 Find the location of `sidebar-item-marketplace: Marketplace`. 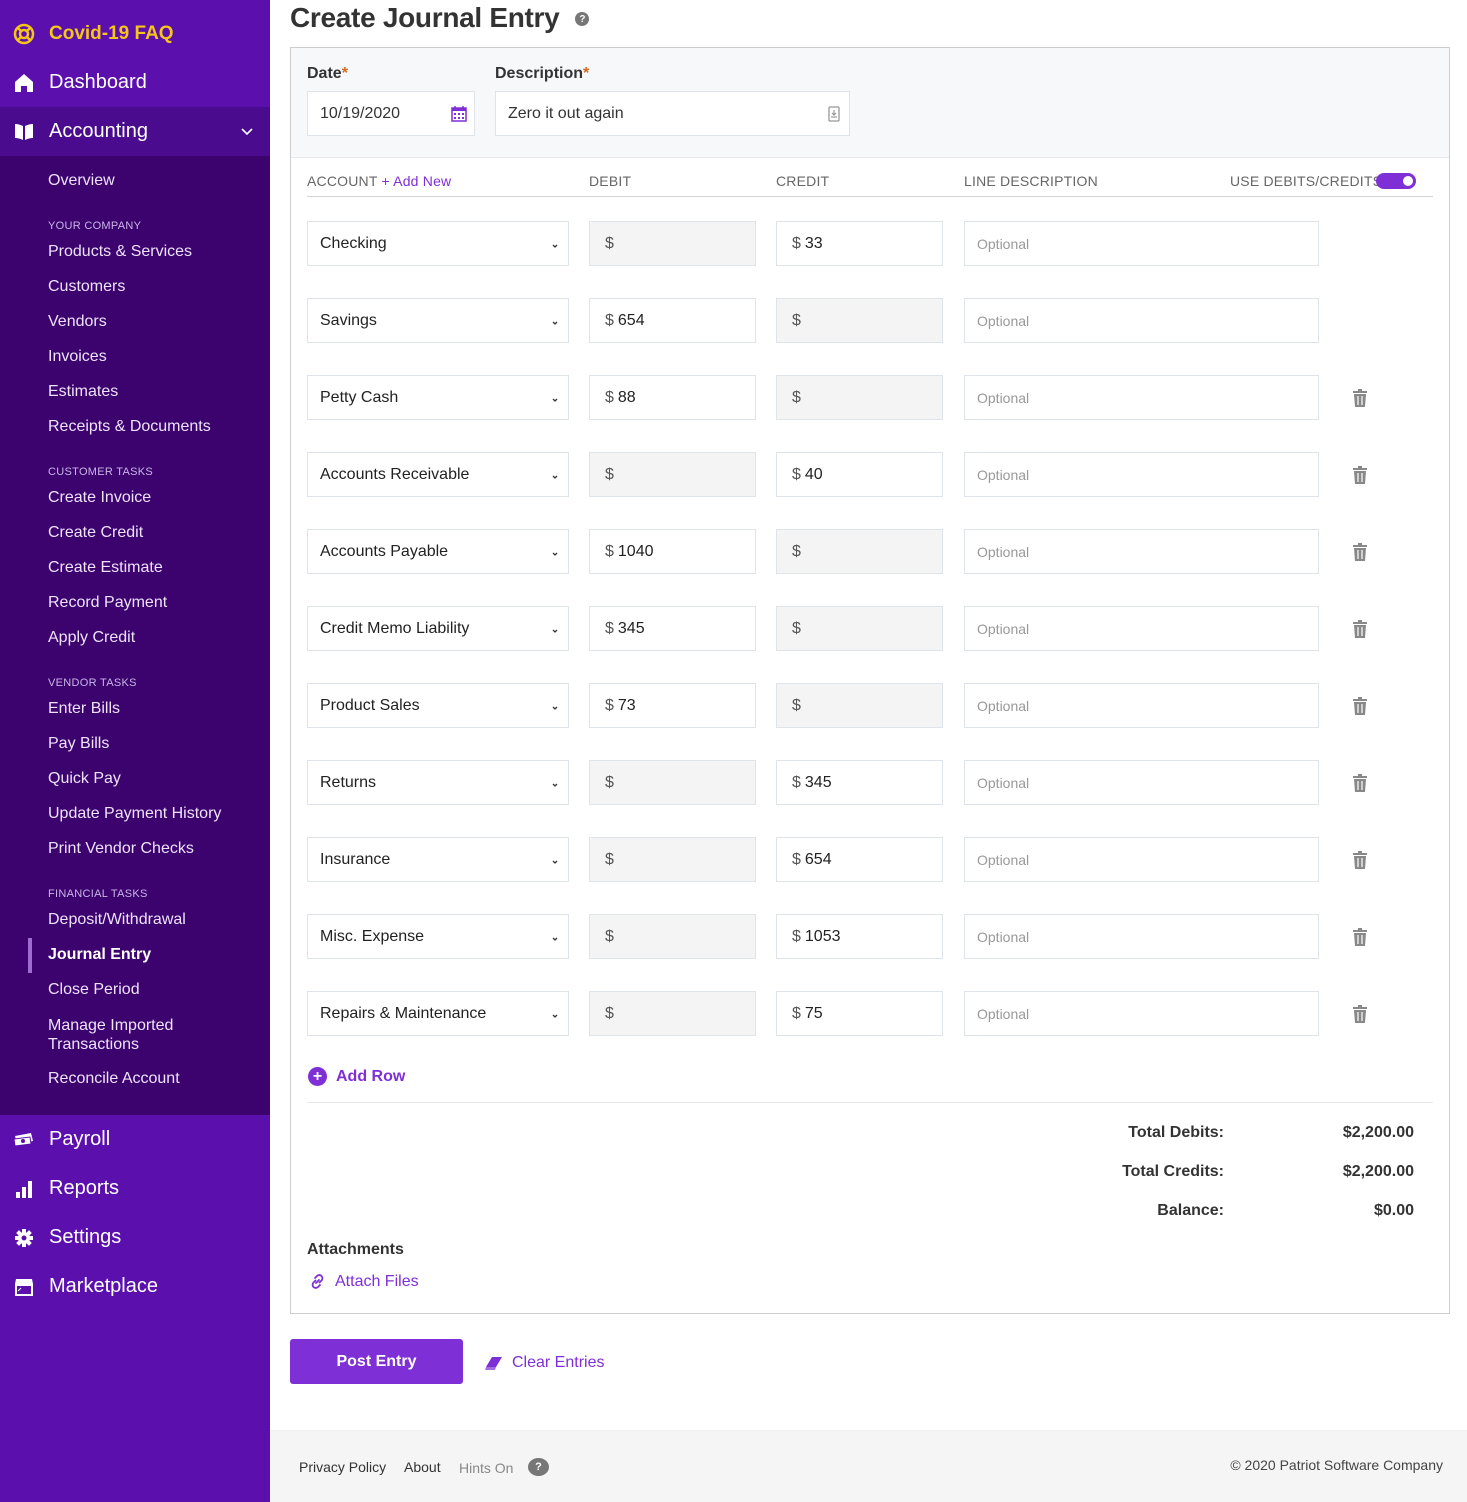

sidebar-item-marketplace: Marketplace is located at coordinates (135, 1286).